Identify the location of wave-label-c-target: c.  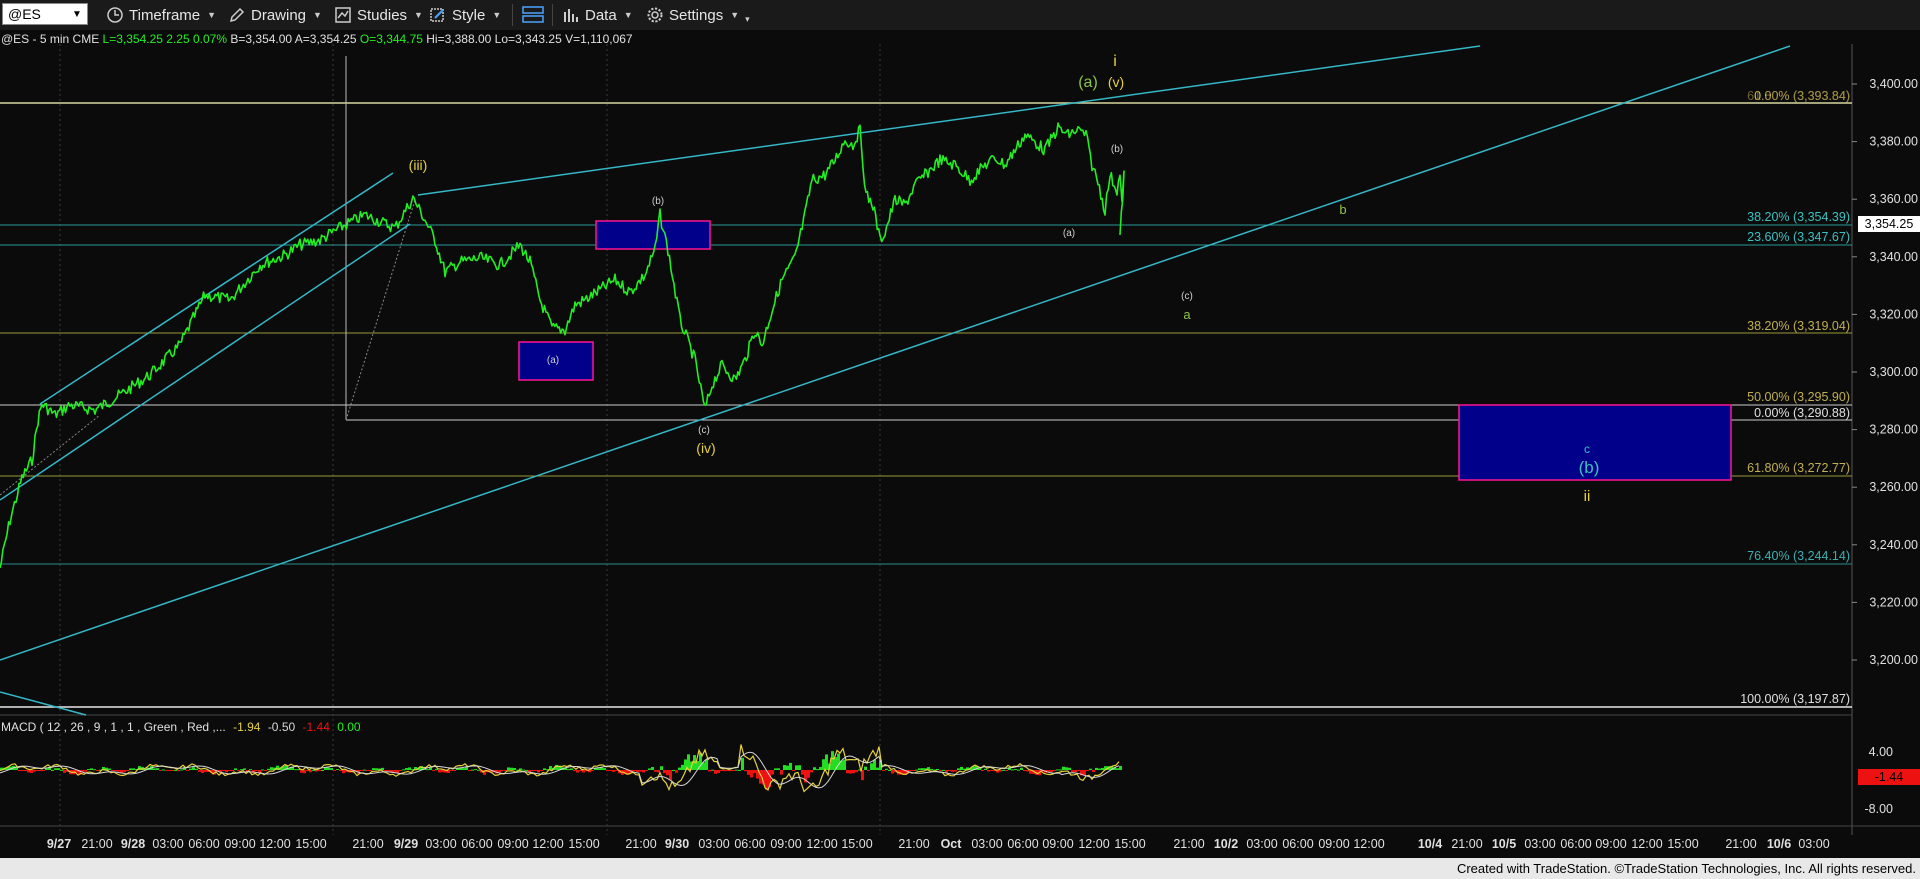
(1587, 449).